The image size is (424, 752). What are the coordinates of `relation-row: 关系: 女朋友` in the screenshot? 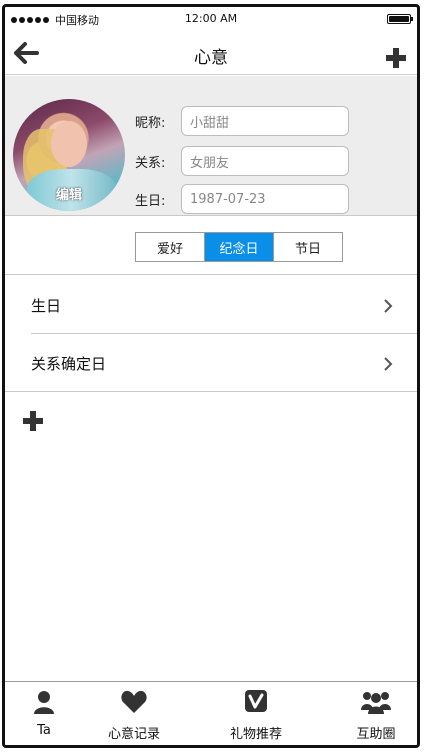 It's located at (242, 161).